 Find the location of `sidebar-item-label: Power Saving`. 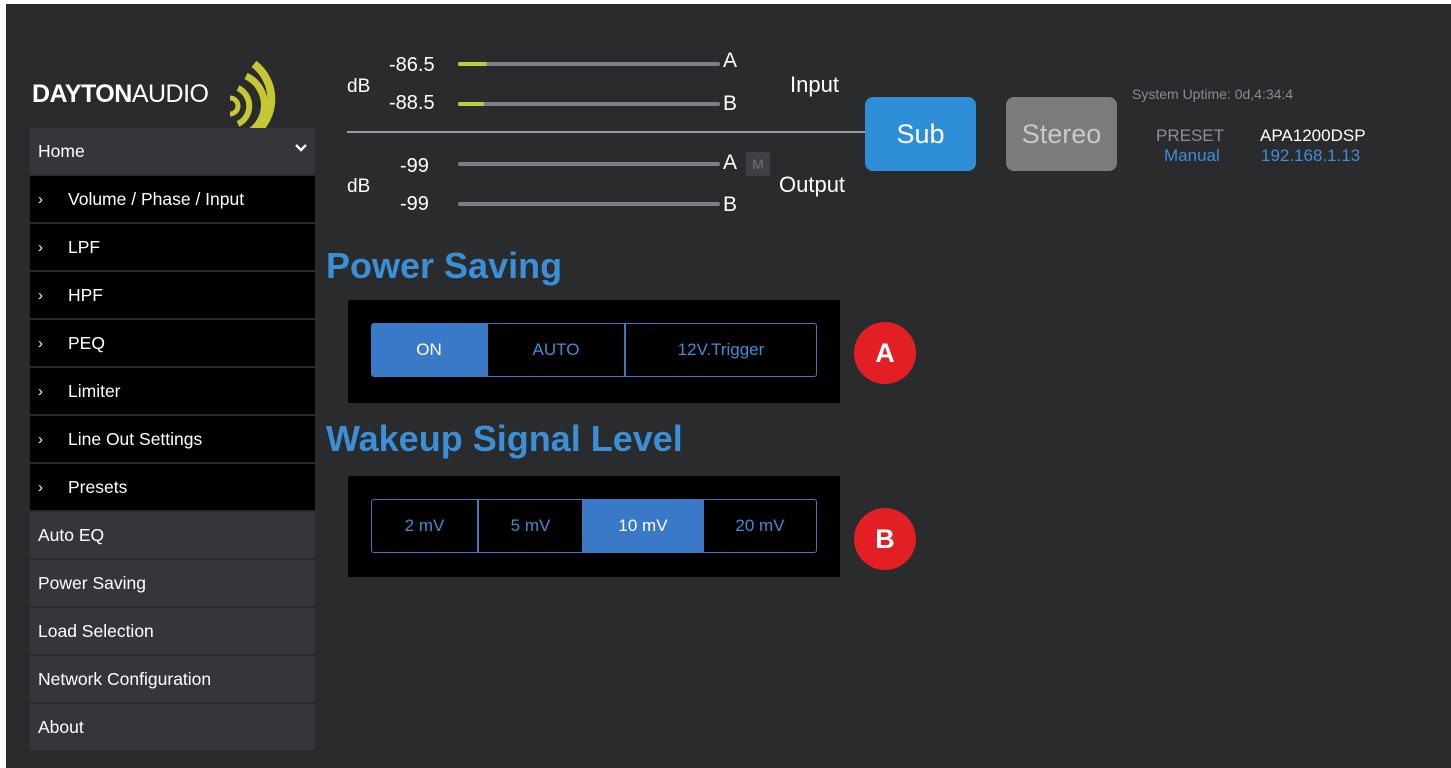

sidebar-item-label: Power Saving is located at coordinates (92, 582).